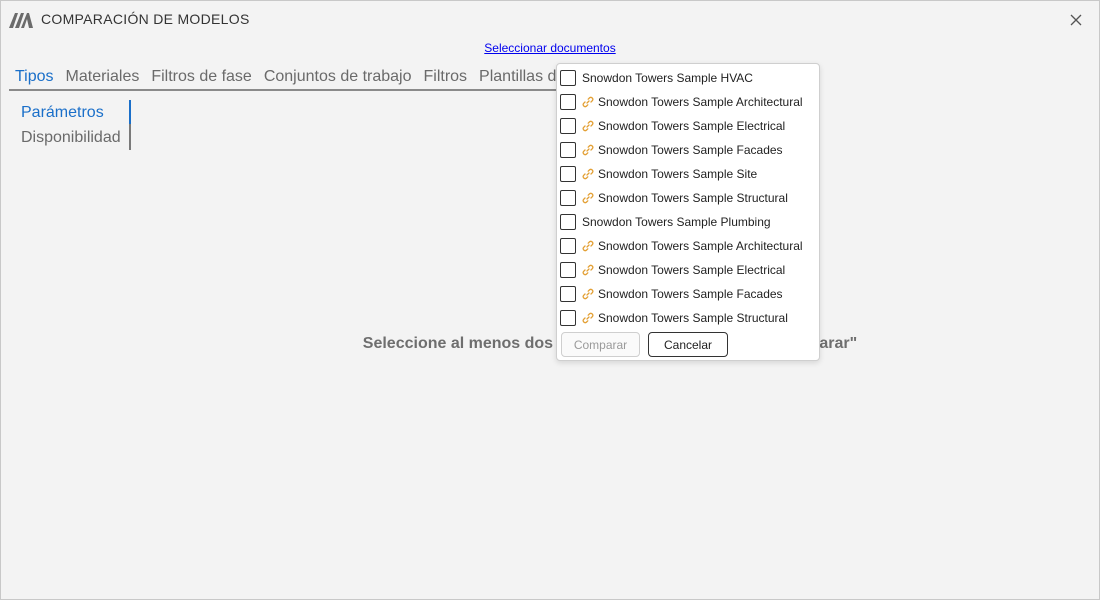 Image resolution: width=1100 pixels, height=600 pixels. What do you see at coordinates (71, 112) in the screenshot?
I see `subtab-parameters: Parámetros` at bounding box center [71, 112].